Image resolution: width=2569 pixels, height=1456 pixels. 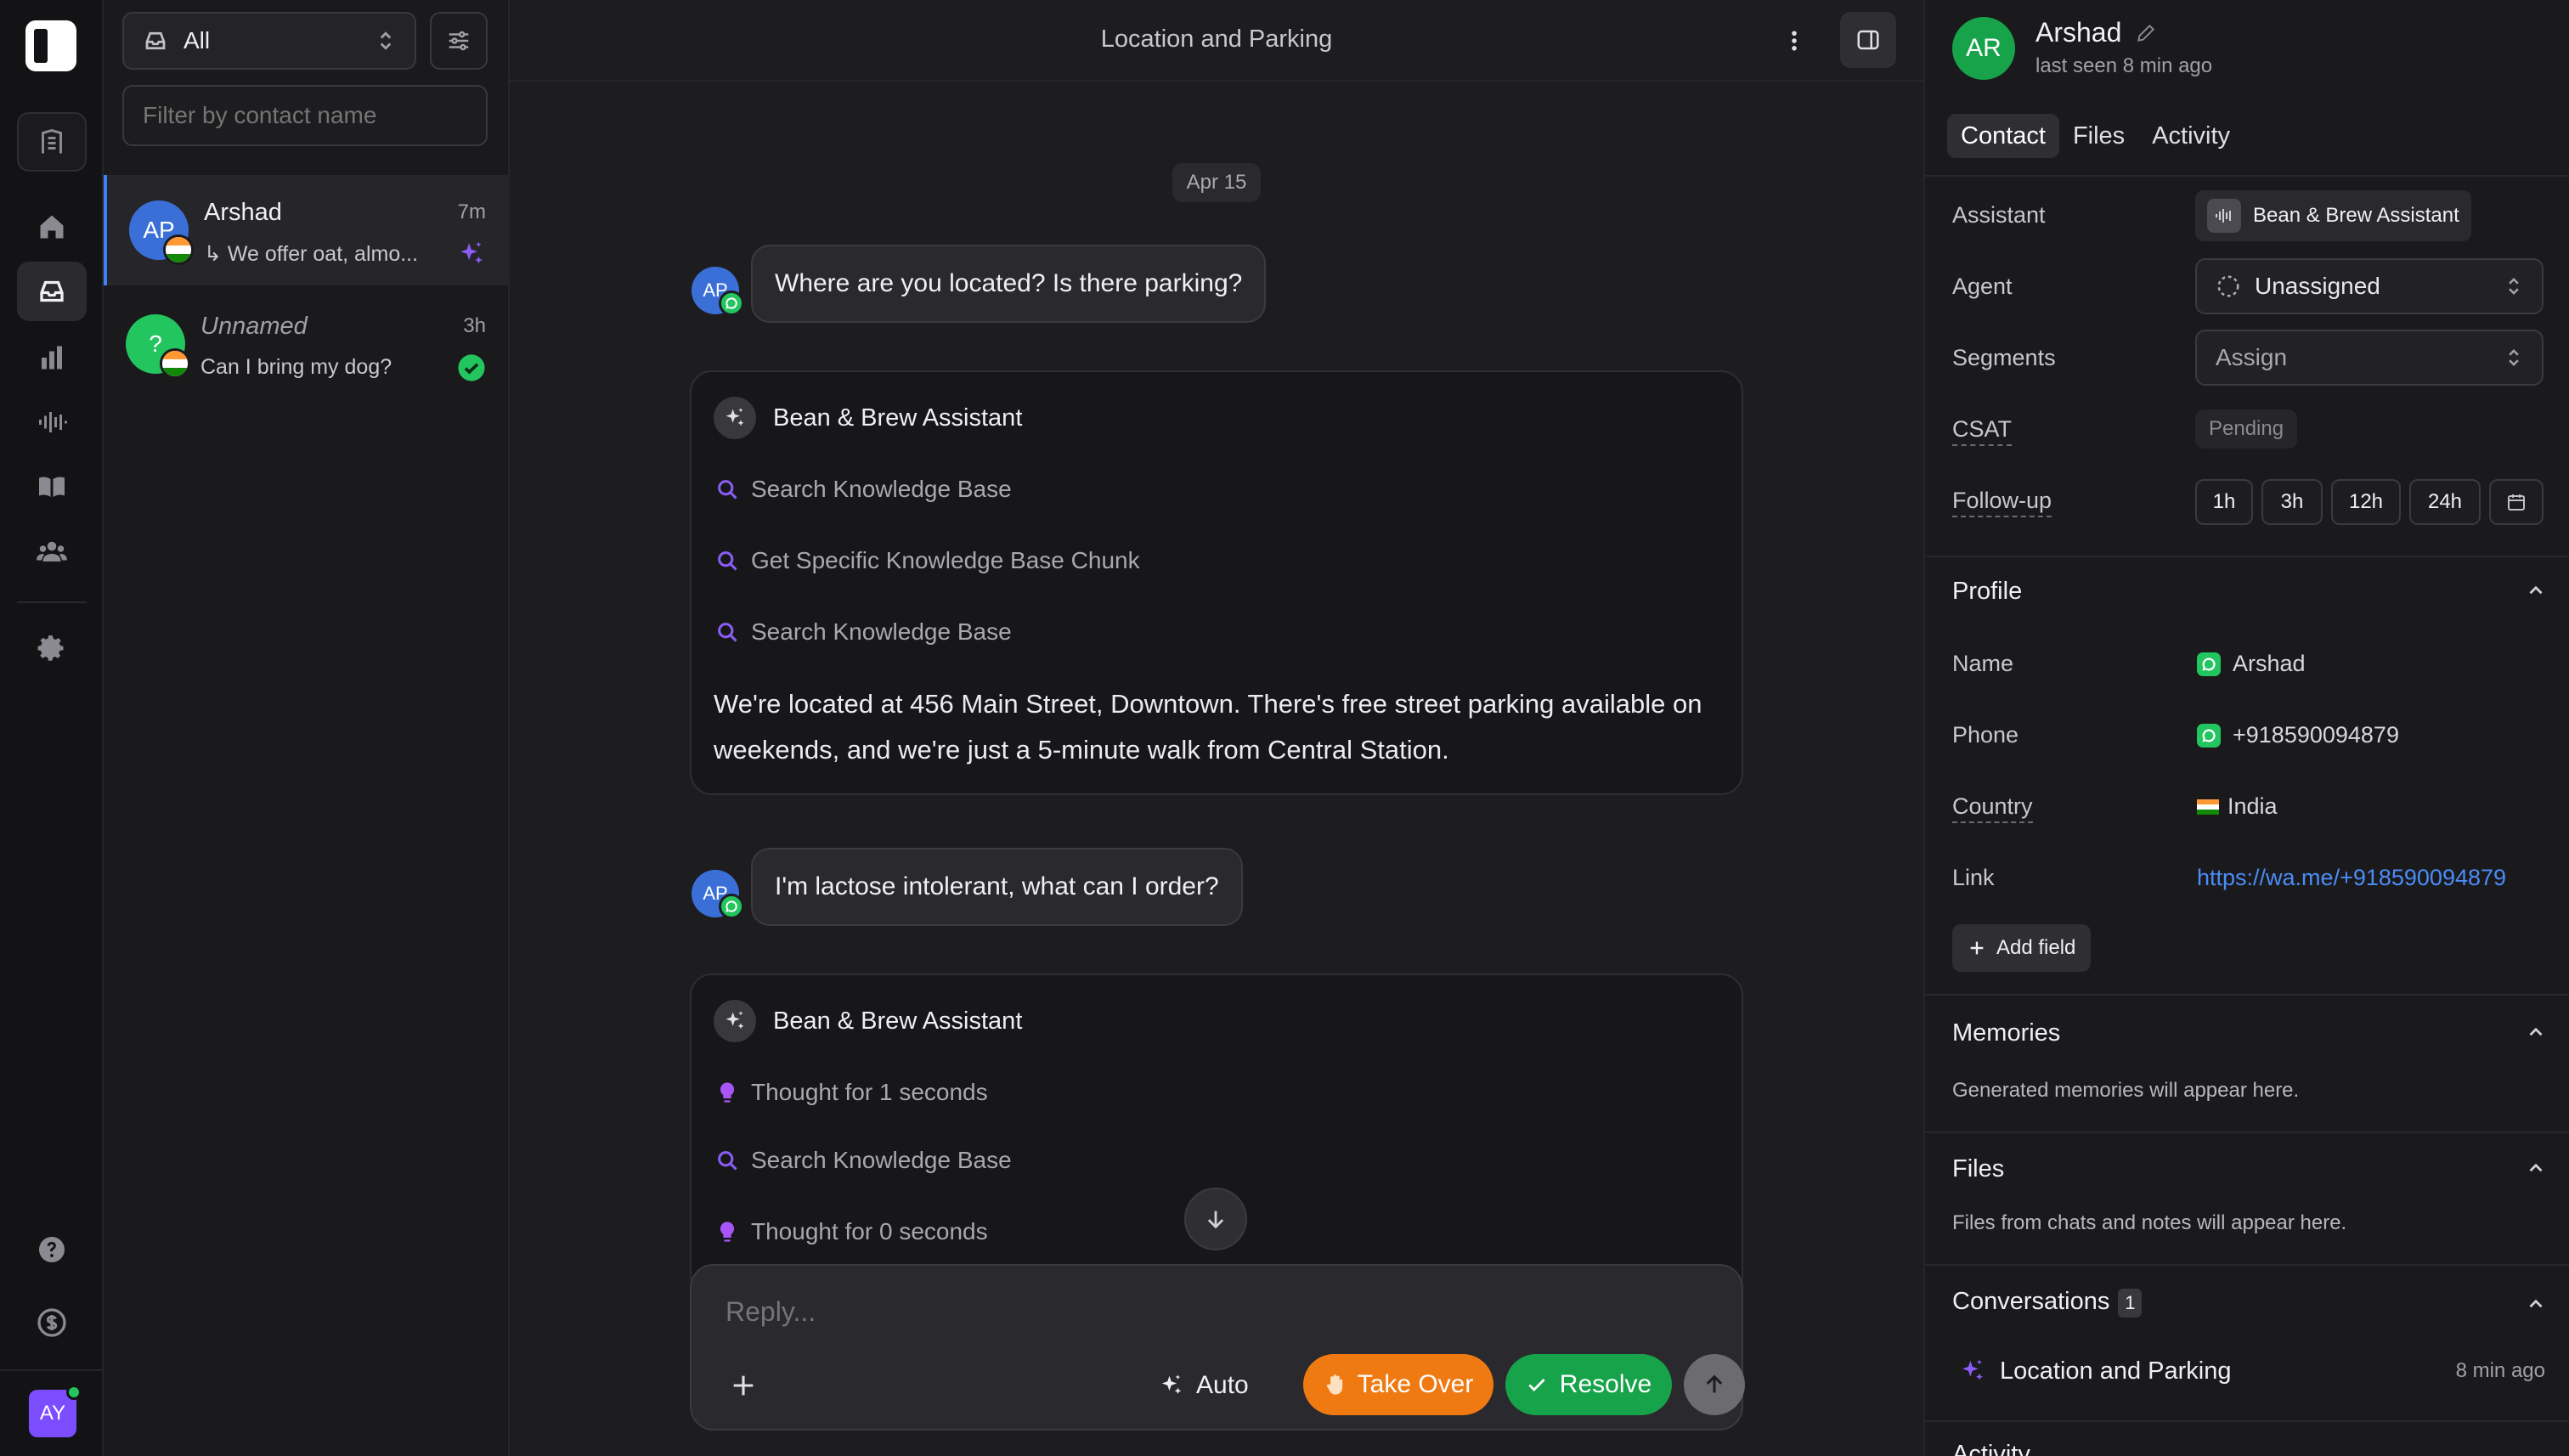 What do you see at coordinates (475, 326) in the screenshot?
I see `conversation-time: 3h` at bounding box center [475, 326].